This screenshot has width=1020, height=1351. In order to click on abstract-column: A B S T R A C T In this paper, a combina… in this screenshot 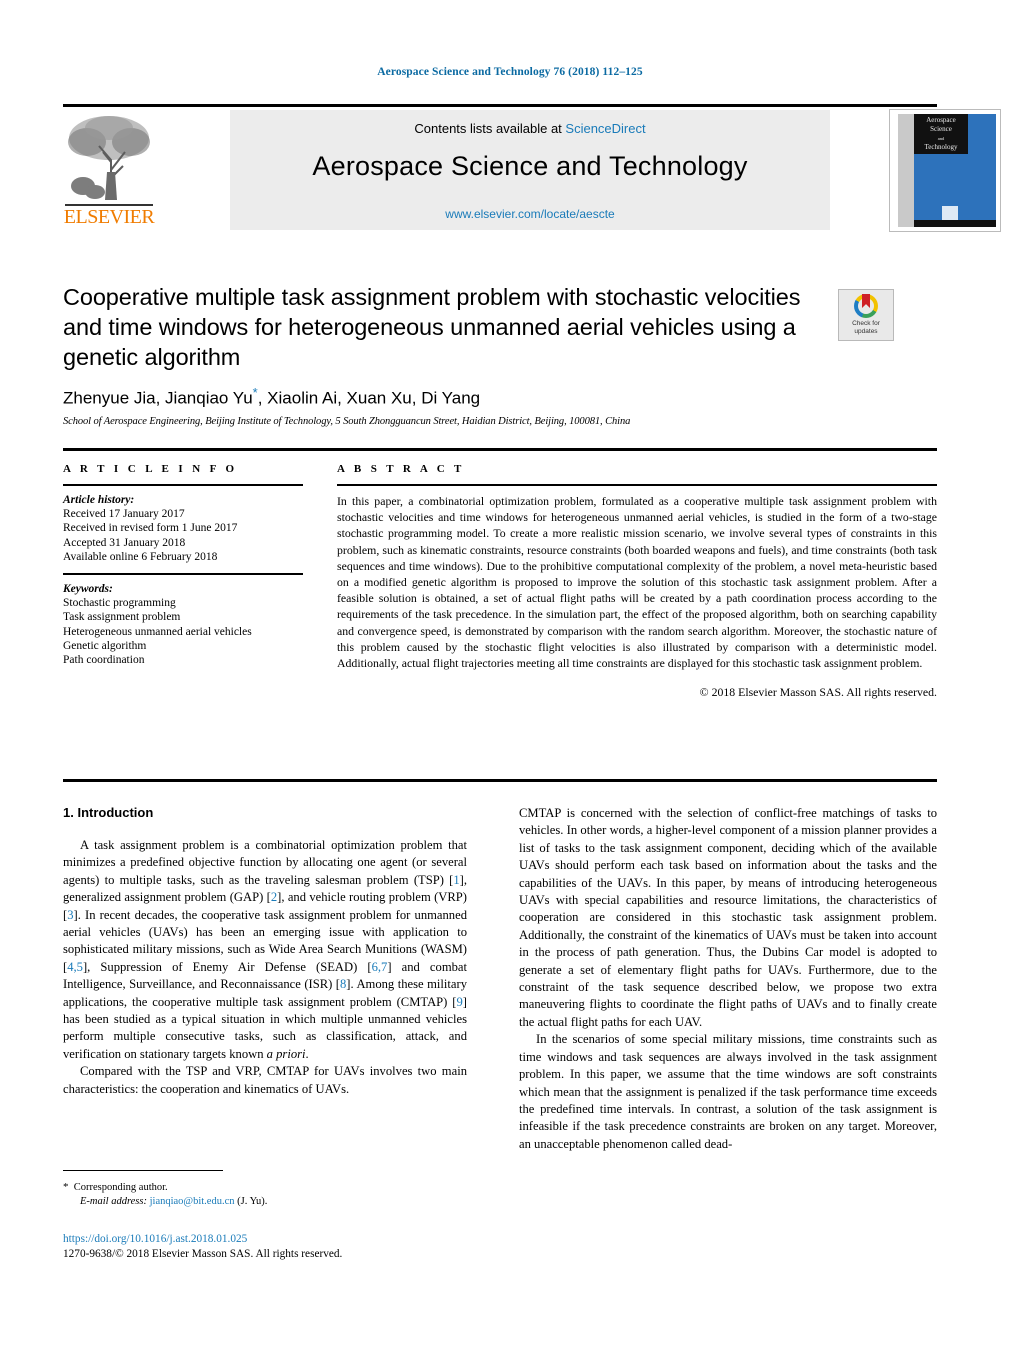, I will do `click(637, 581)`.